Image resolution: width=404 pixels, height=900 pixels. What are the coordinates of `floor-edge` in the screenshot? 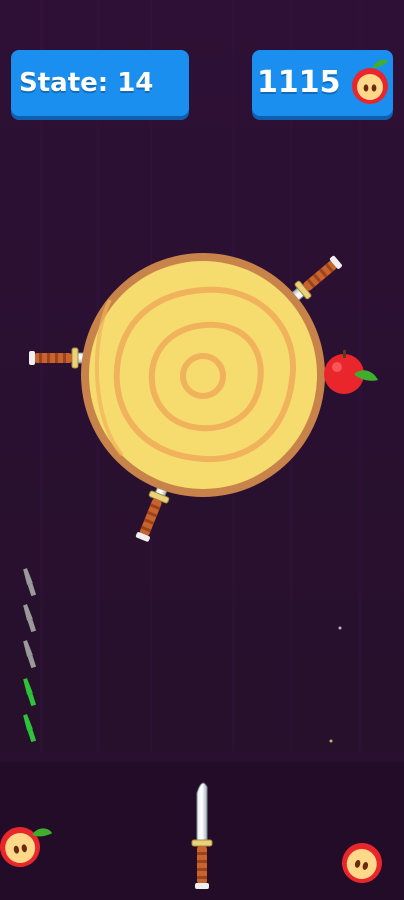 It's located at (202, 757).